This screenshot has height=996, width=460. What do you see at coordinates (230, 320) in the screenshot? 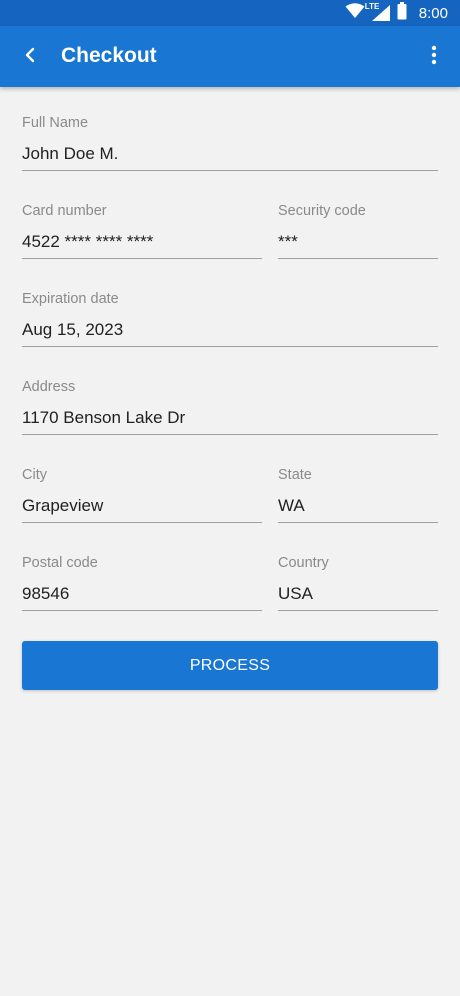
I see `expiration-date-field: Expiration date Aug 15, 2023` at bounding box center [230, 320].